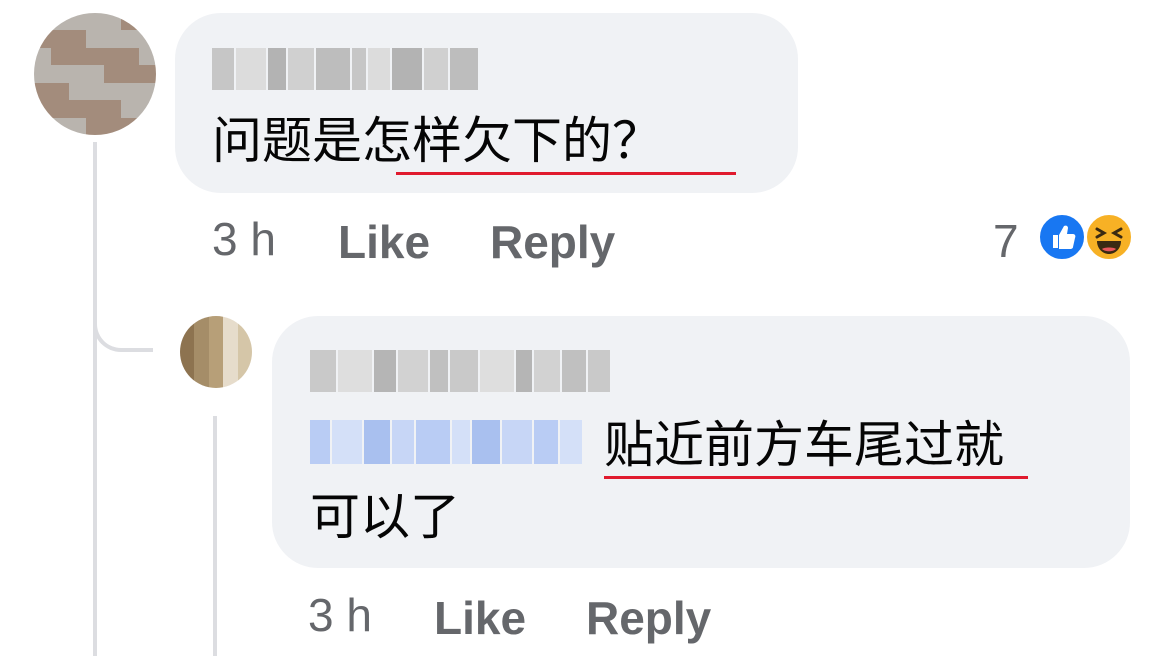 This screenshot has width=1170, height=656. Describe the element at coordinates (1006, 241) in the screenshot. I see `reaction-count: 7` at that location.